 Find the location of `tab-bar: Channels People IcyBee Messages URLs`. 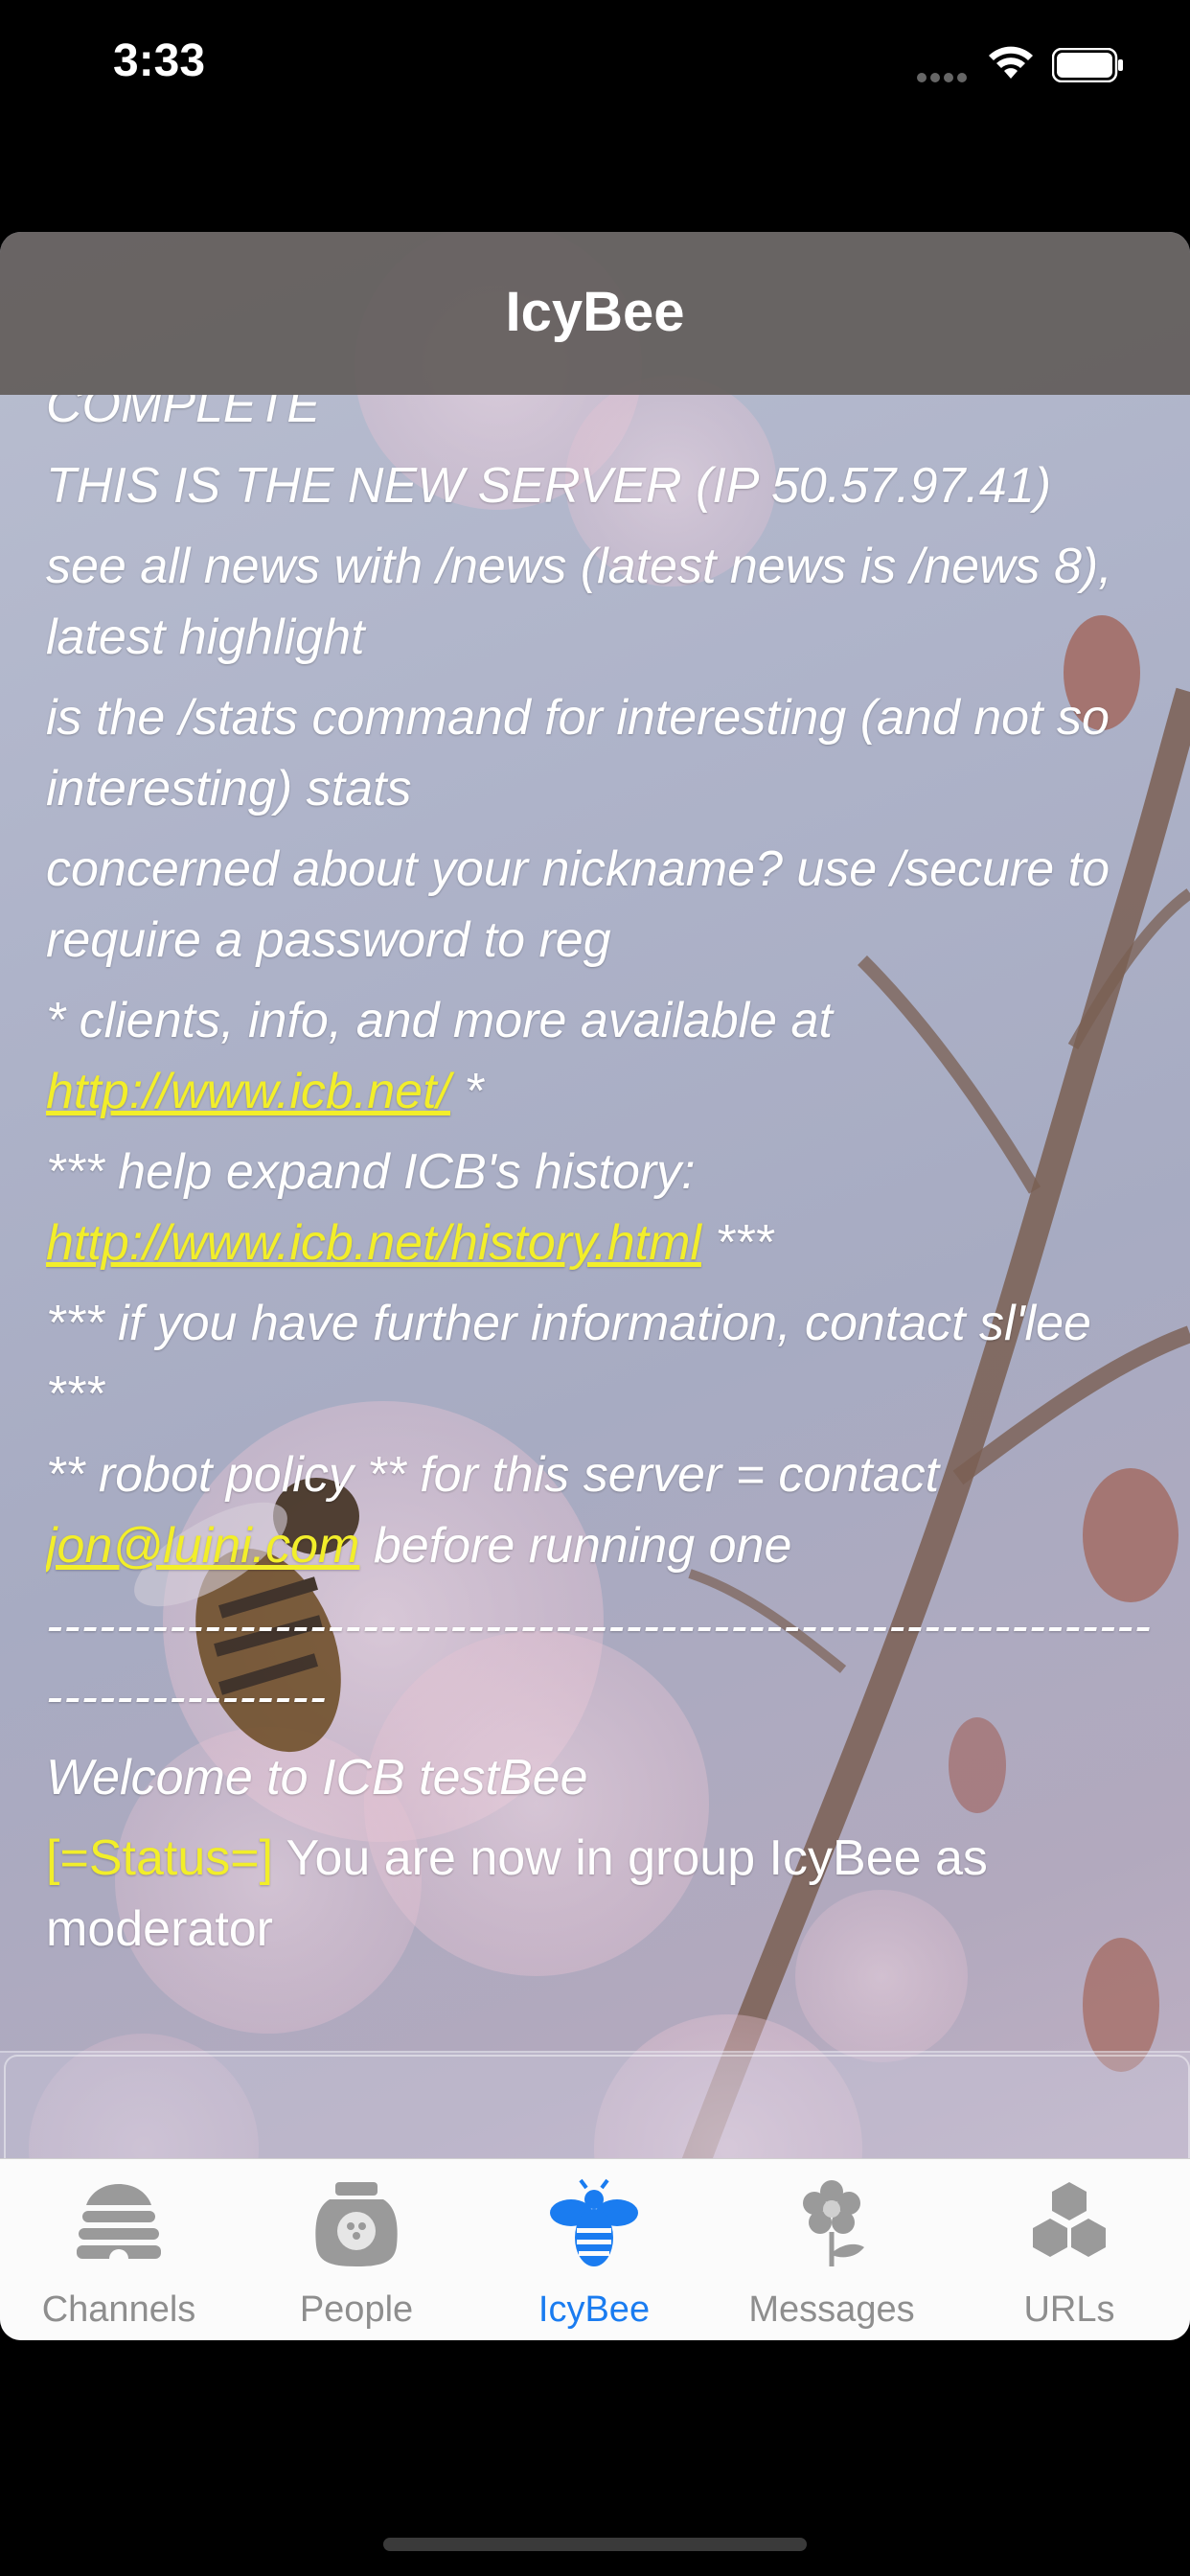

tab-bar: Channels People IcyBee Messages URLs is located at coordinates (595, 2249).